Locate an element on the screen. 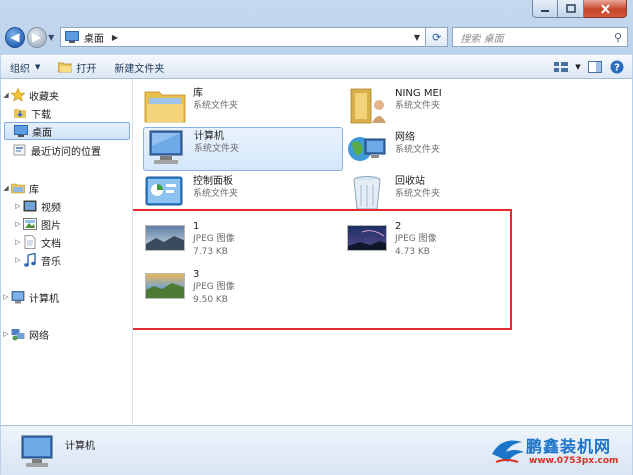 This screenshot has height=475, width=633. tree-label: 视频 is located at coordinates (51, 208).